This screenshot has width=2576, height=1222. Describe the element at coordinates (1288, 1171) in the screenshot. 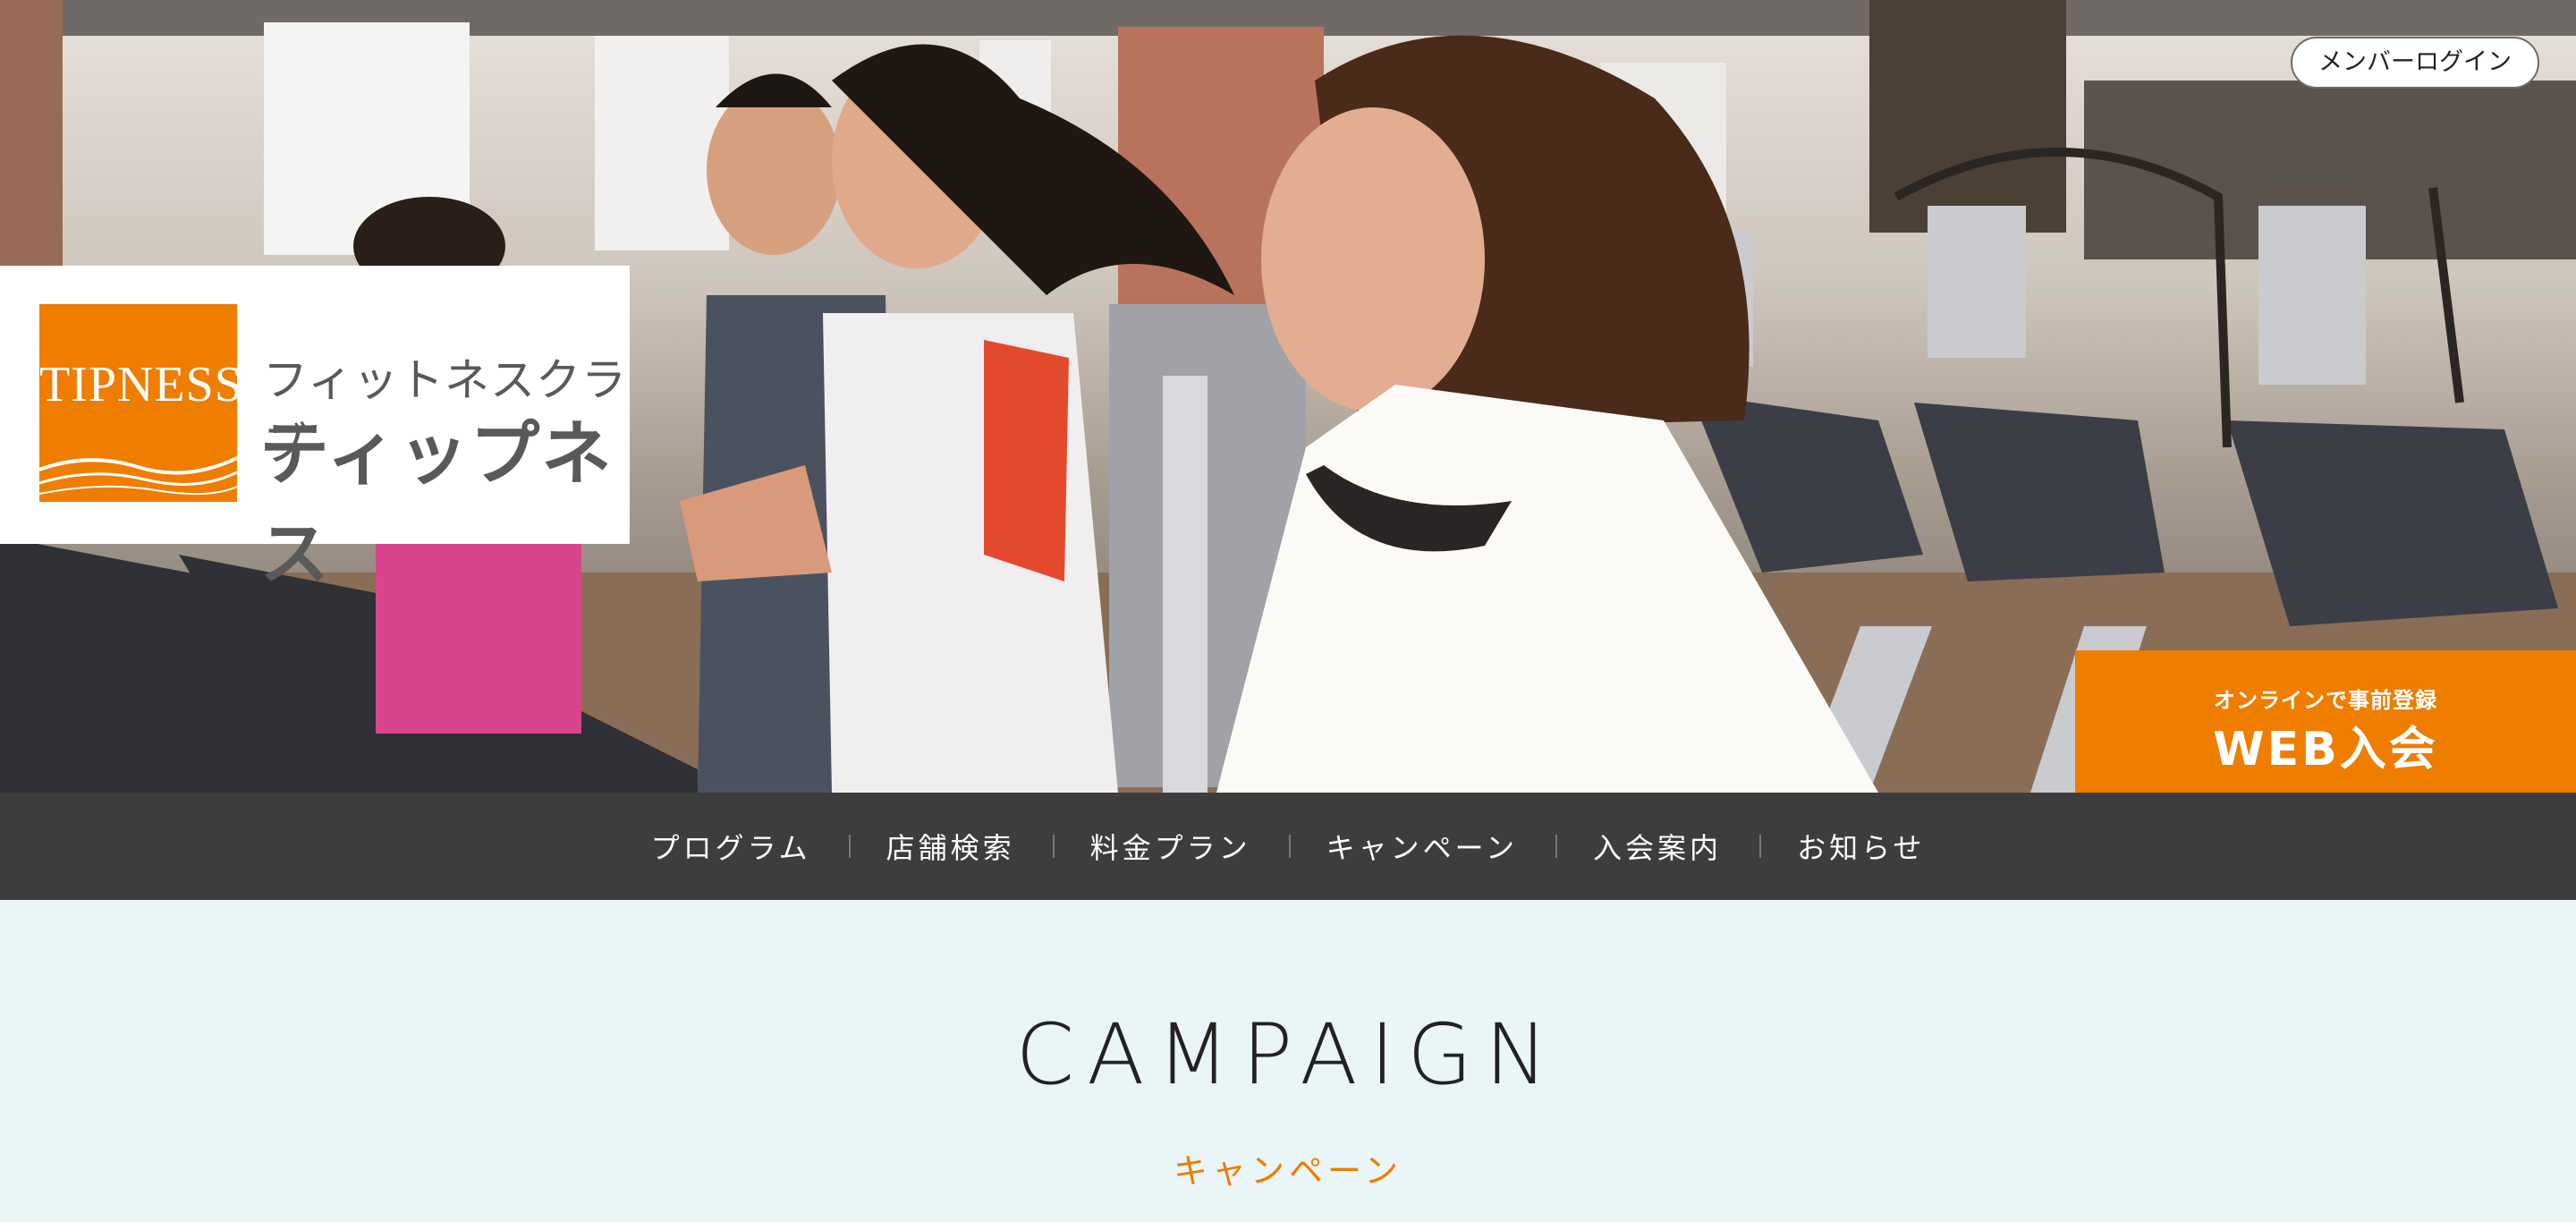

I see `section-subtitle: キャンペーン` at that location.